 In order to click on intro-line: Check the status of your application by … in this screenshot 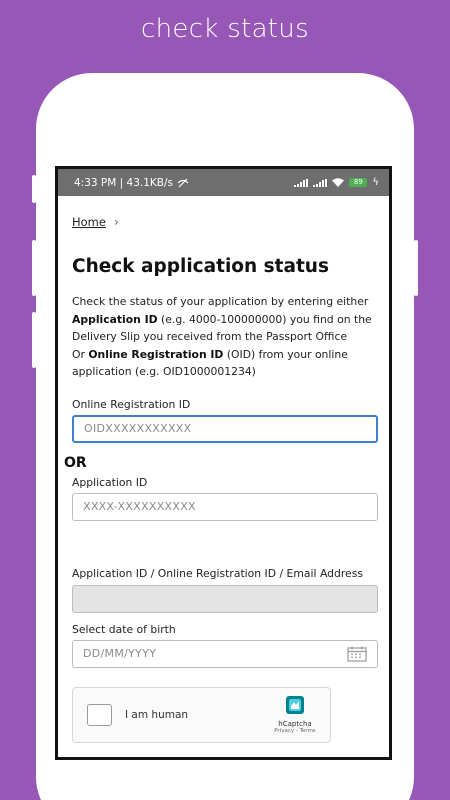, I will do `click(220, 301)`.